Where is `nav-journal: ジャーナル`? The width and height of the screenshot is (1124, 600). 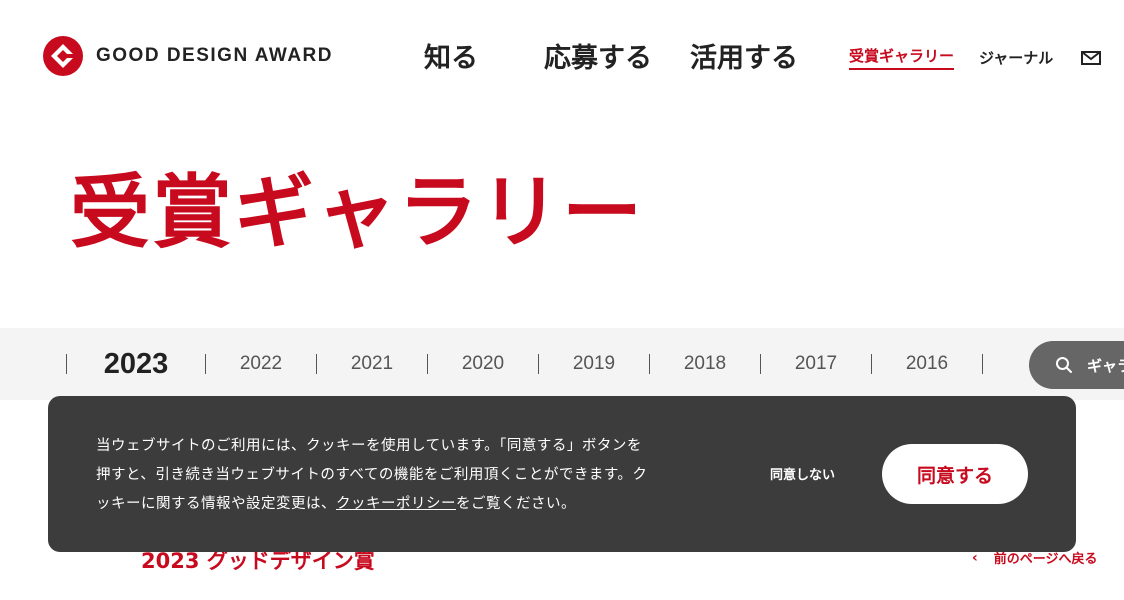
nav-journal: ジャーナル is located at coordinates (1016, 57).